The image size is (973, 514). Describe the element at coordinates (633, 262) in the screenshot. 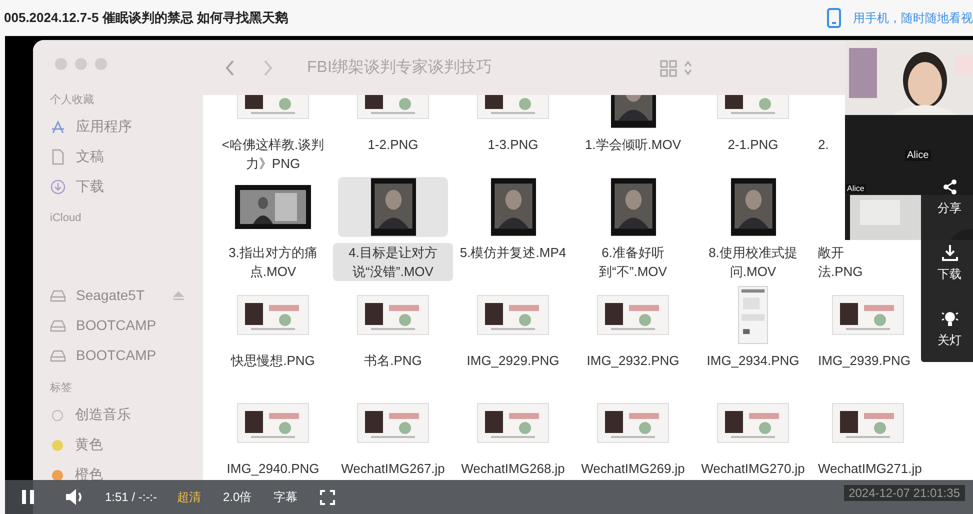

I see `file-name: 6.准备好听到“不”.MOV` at that location.